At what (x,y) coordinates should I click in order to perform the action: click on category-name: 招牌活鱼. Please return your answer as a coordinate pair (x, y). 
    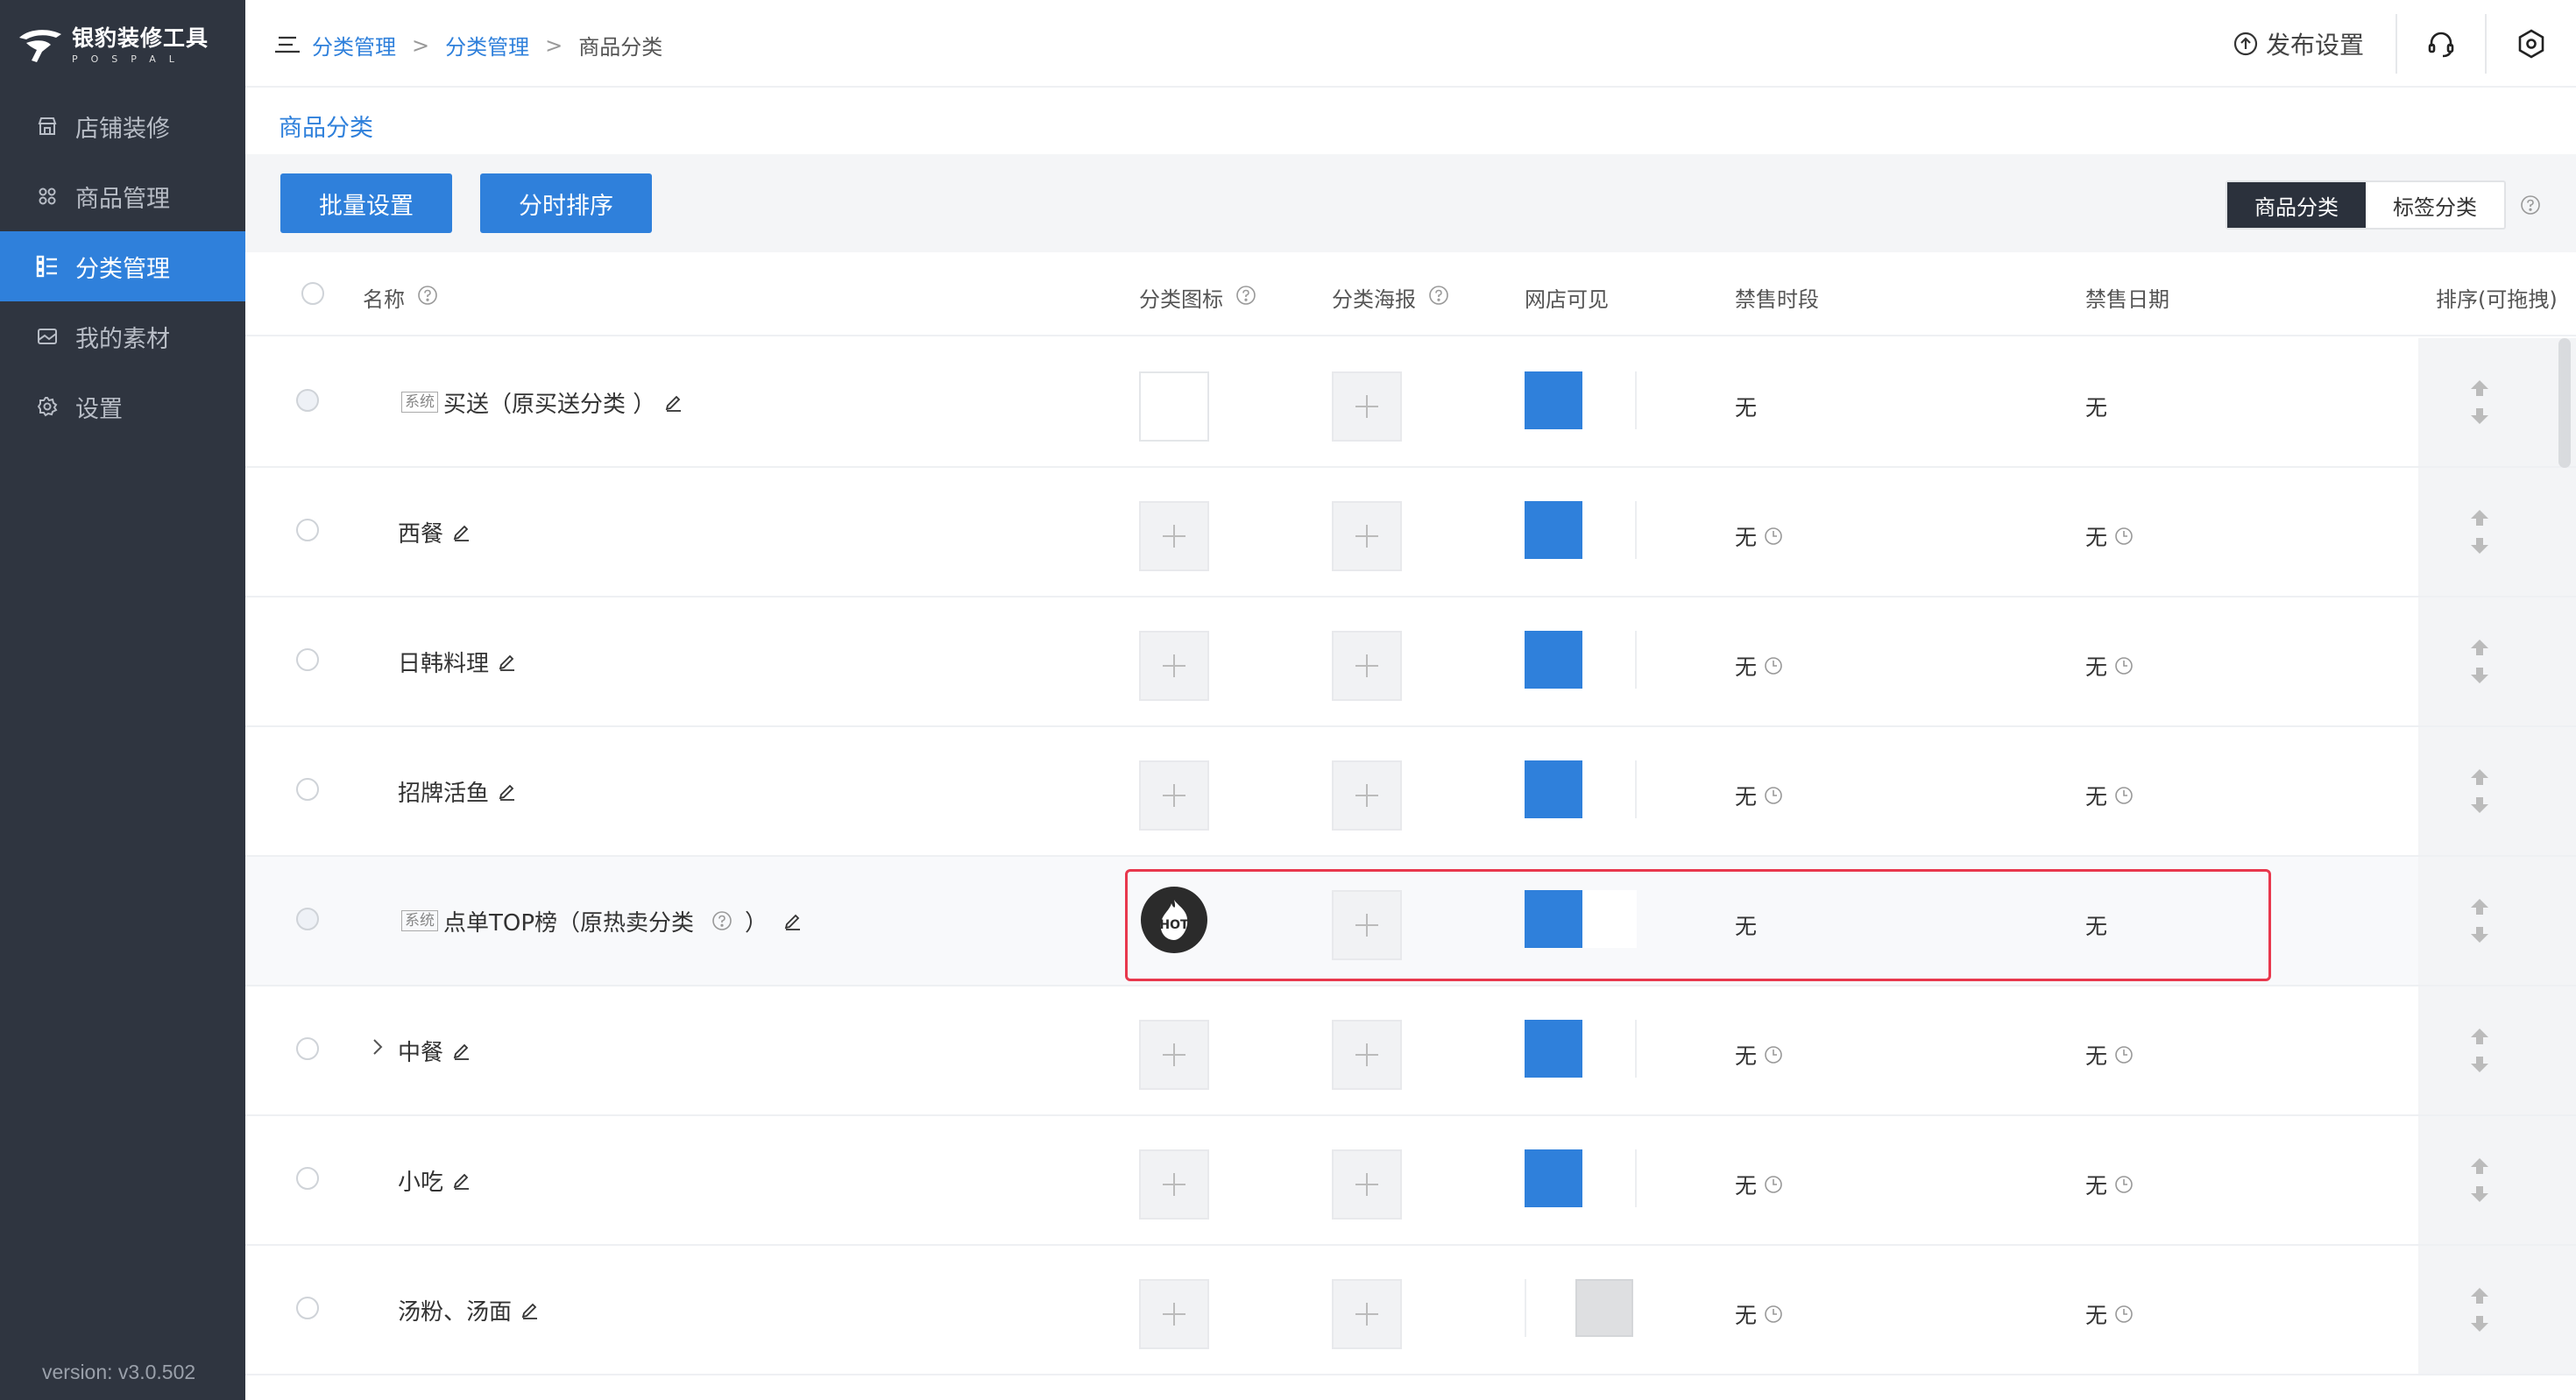
    Looking at the image, I should click on (444, 793).